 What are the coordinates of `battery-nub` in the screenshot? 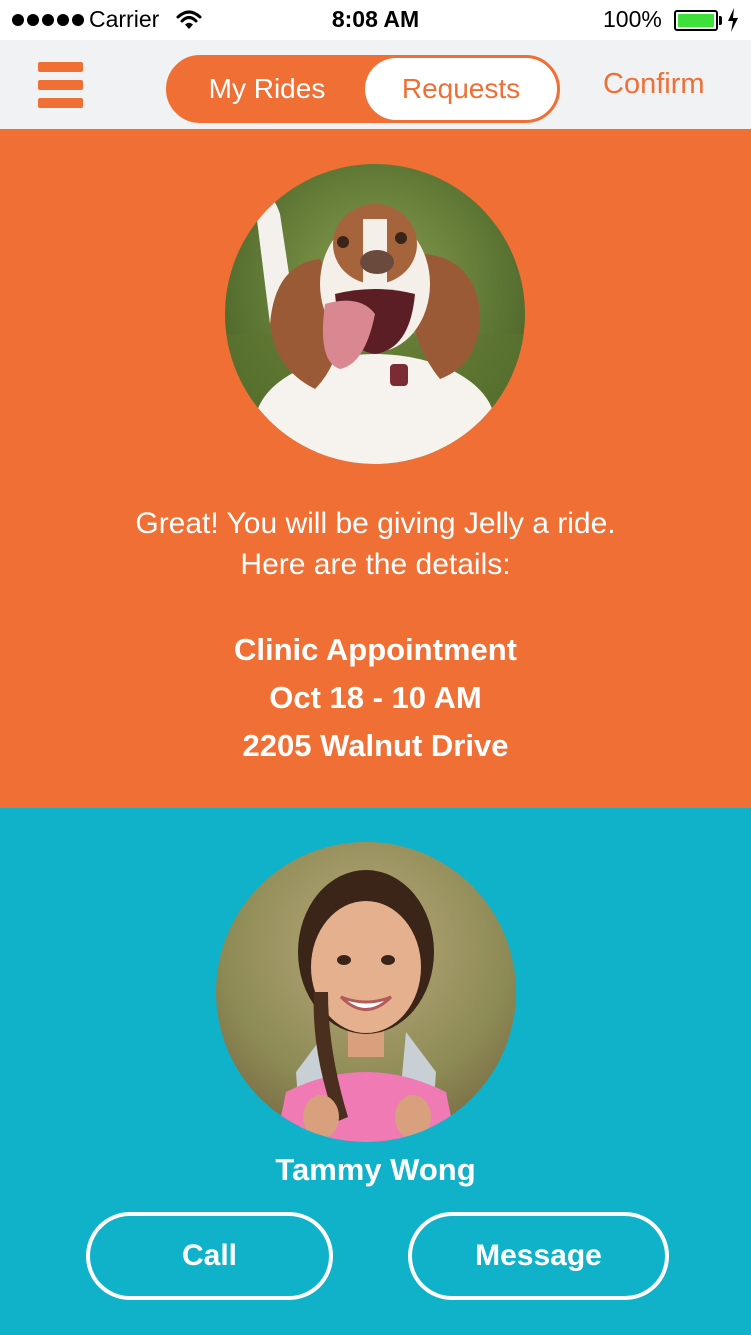 It's located at (720, 20).